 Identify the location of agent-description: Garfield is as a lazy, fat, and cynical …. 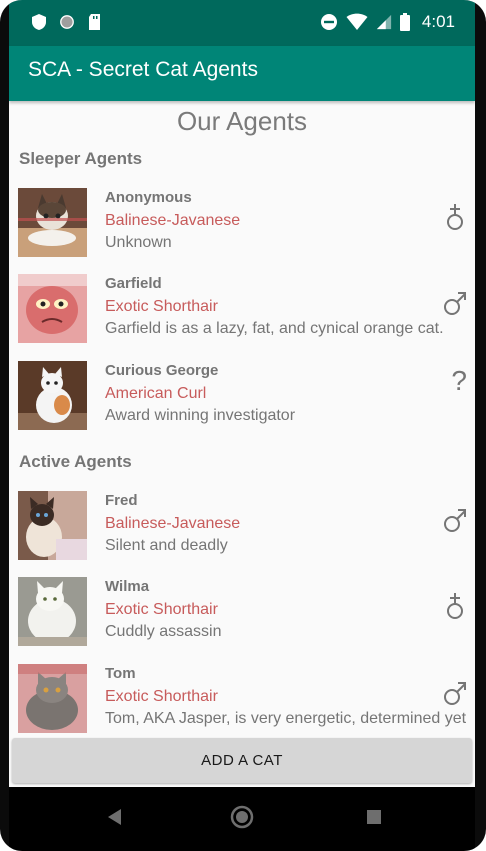
(274, 328).